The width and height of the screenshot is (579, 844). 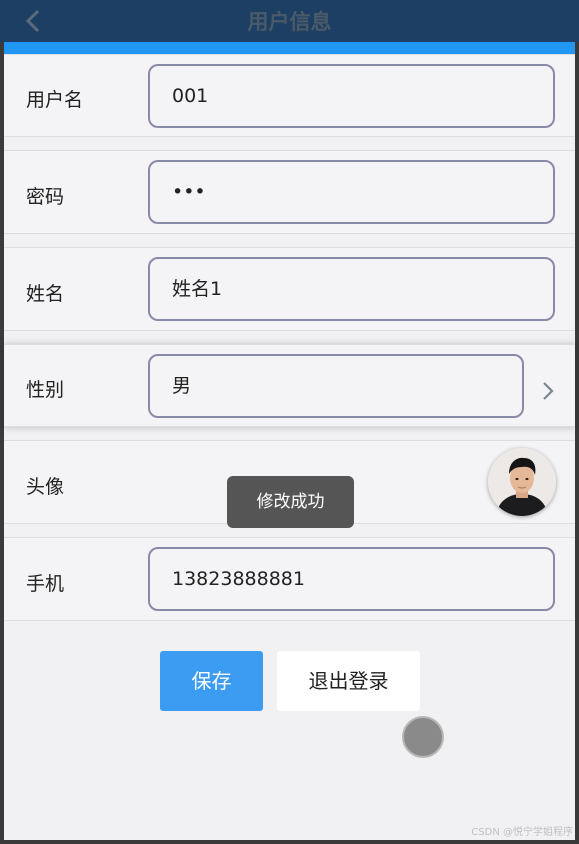 I want to click on username-label: 用户名, so click(x=55, y=100).